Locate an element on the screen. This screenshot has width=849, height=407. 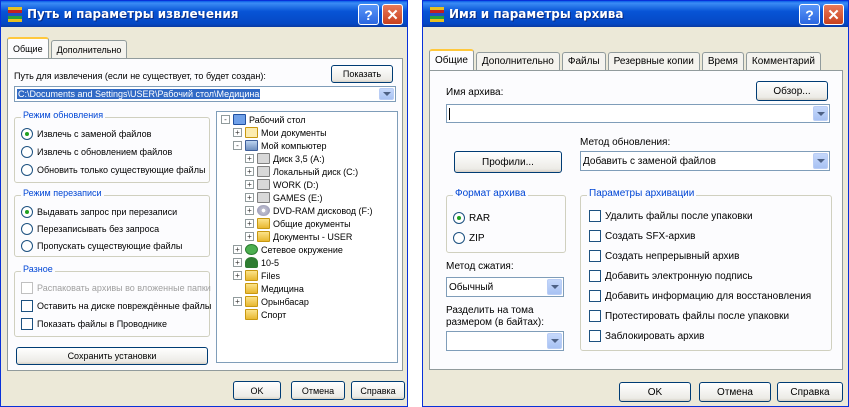
extract-dialog-titlebar: Путь и параметры извлечения ? ✕ is located at coordinates (204, 14).